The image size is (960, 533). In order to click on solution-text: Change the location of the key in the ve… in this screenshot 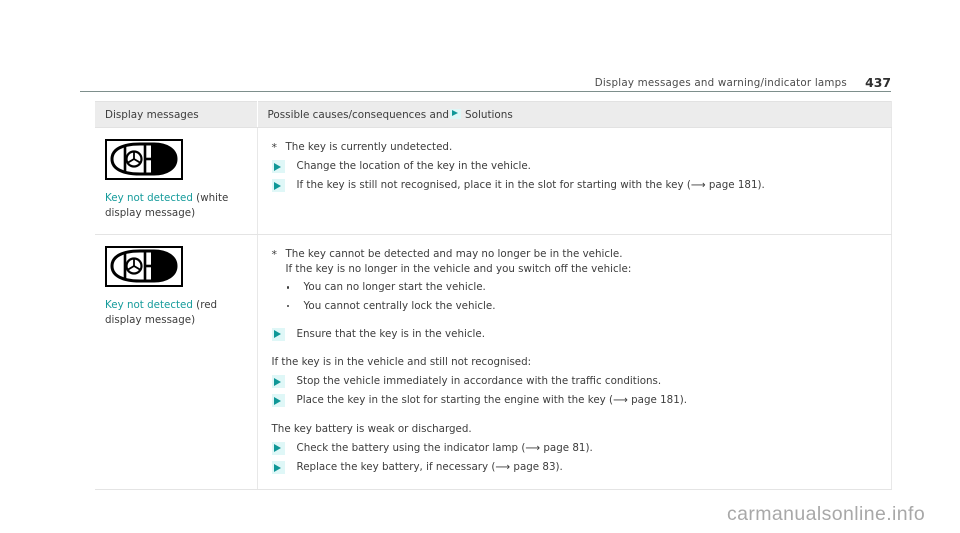, I will do `click(413, 166)`.